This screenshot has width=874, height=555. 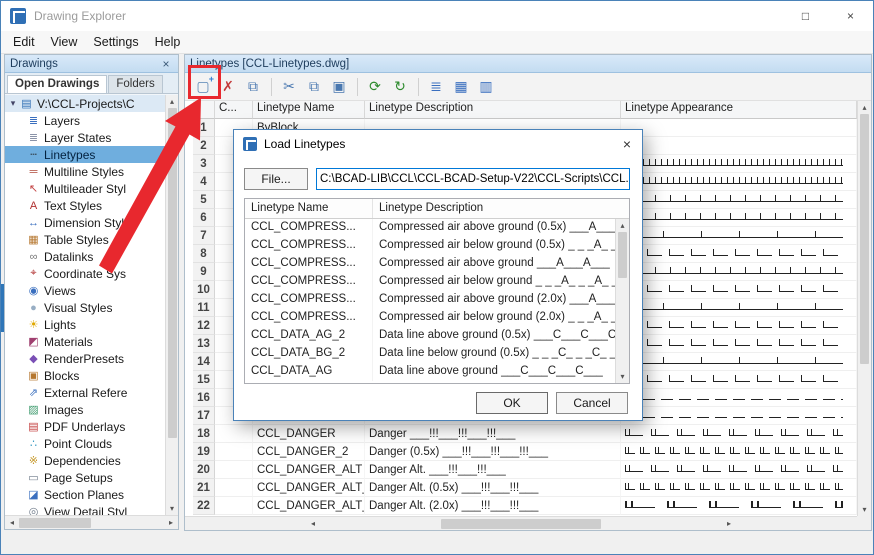 I want to click on tree-horizontal-scrollbar: ◂ ▸, so click(x=91, y=522).